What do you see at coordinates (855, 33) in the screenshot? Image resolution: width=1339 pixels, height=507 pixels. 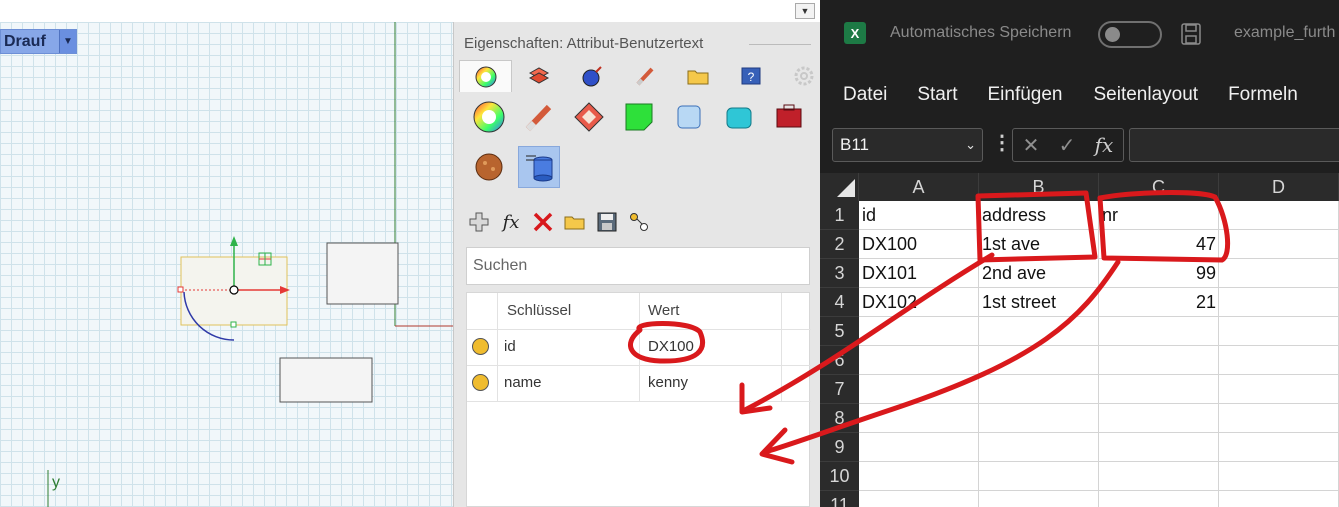 I see `excel-logo-icon: X` at bounding box center [855, 33].